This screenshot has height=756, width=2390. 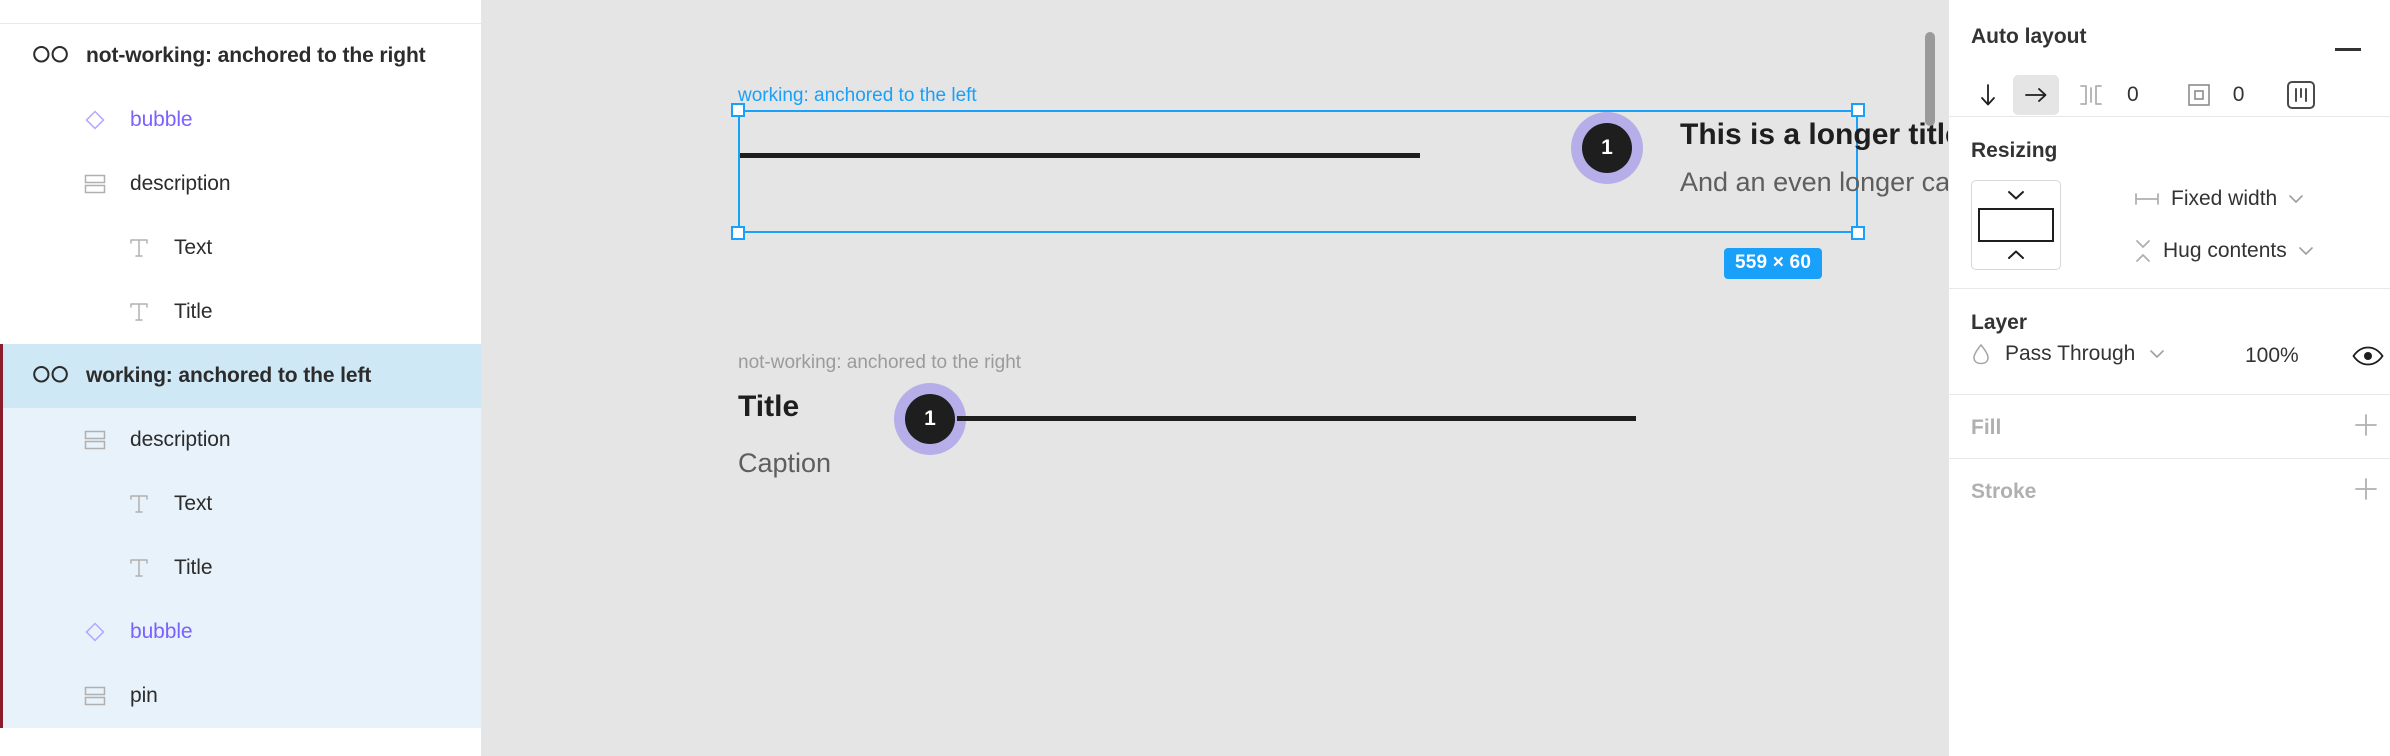 What do you see at coordinates (2133, 95) in the screenshot?
I see `auto-layout-gap-value: 0` at bounding box center [2133, 95].